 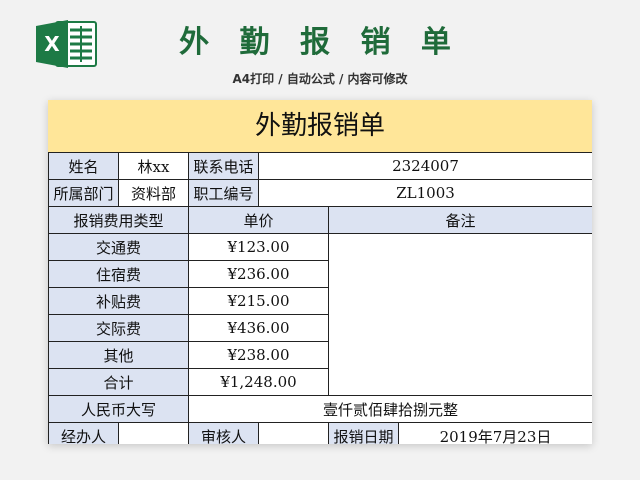 I want to click on handler-value-cell, so click(x=153, y=433).